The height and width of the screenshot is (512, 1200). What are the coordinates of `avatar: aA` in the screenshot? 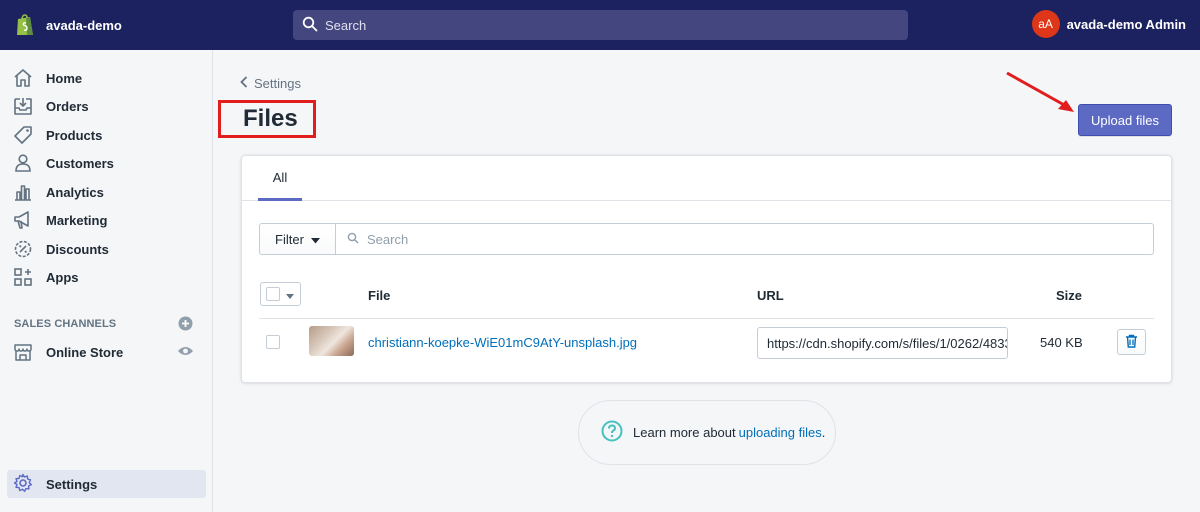 It's located at (1045, 24).